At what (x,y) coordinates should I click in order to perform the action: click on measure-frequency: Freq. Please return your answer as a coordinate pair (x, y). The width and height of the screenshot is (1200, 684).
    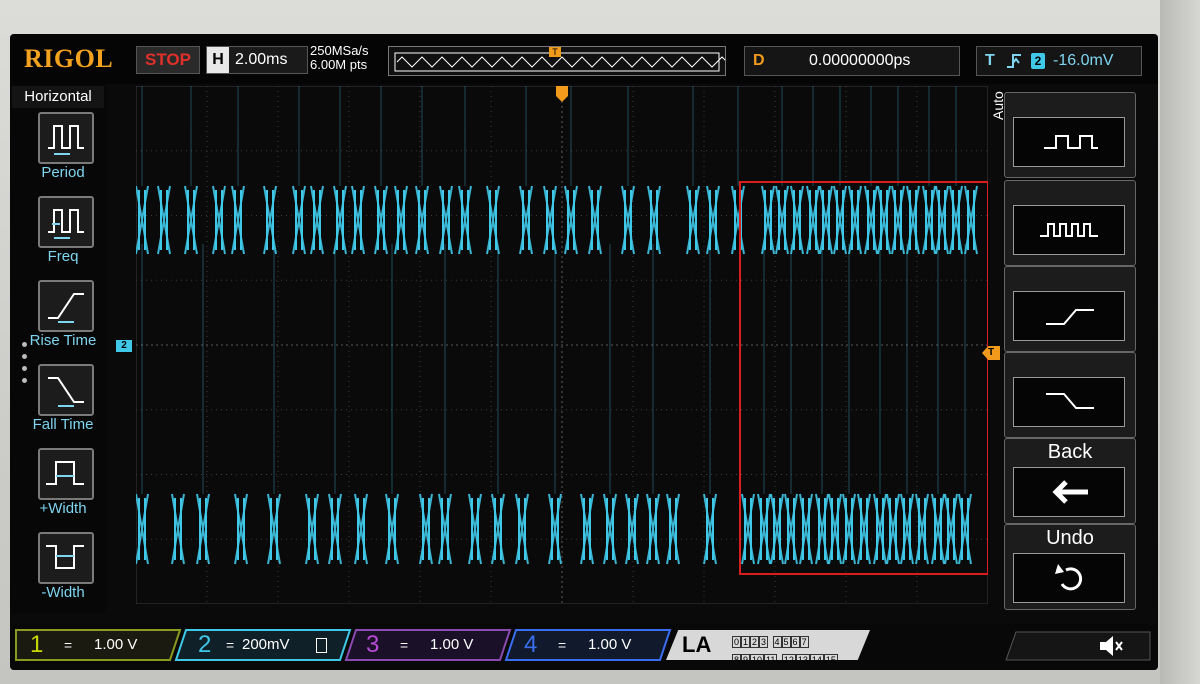
    Looking at the image, I should click on (58, 237).